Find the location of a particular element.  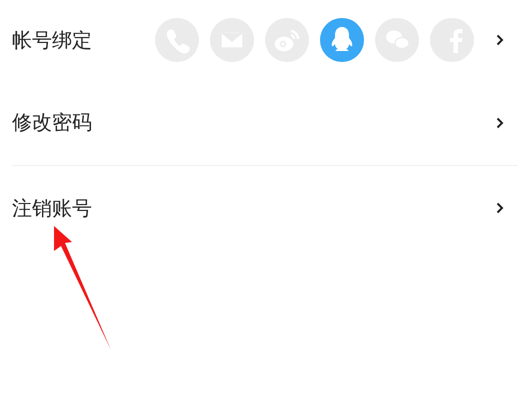

row-label: 注销账号 is located at coordinates (52, 208).